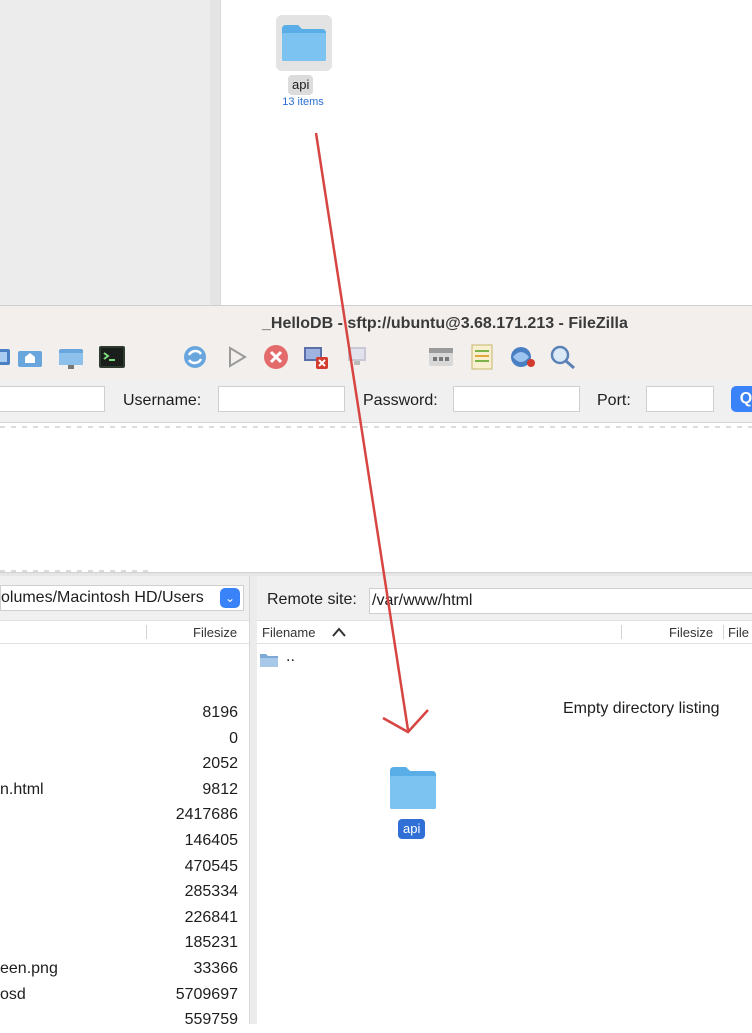 The width and height of the screenshot is (752, 1033). What do you see at coordinates (220, 712) in the screenshot?
I see `file-size: 8196` at bounding box center [220, 712].